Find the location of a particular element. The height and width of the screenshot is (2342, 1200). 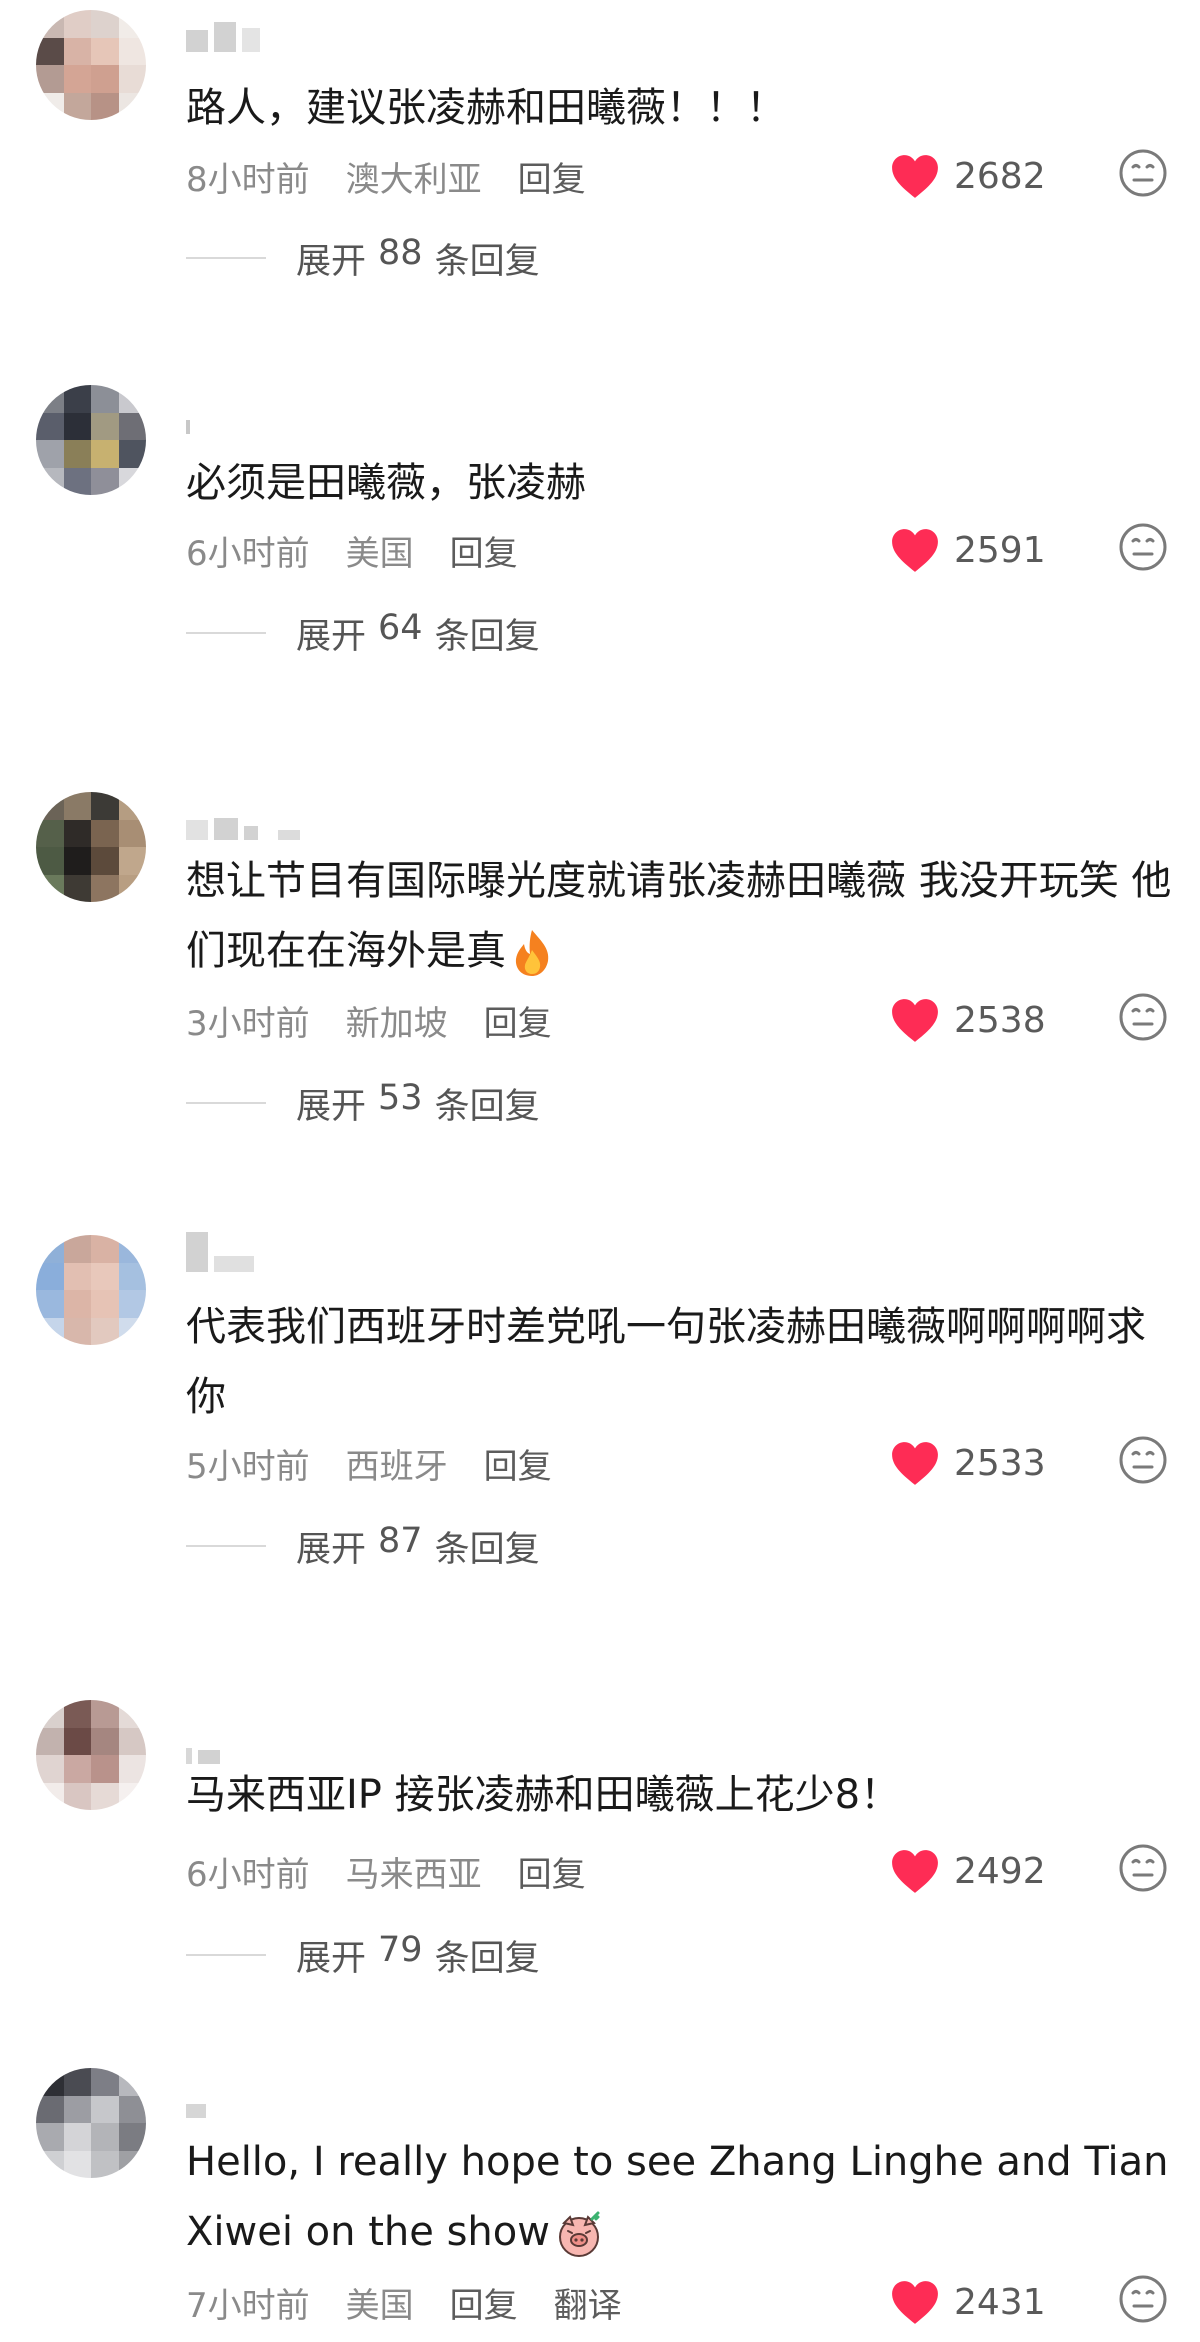

comment-time: 5小时前 is located at coordinates (248, 1466).